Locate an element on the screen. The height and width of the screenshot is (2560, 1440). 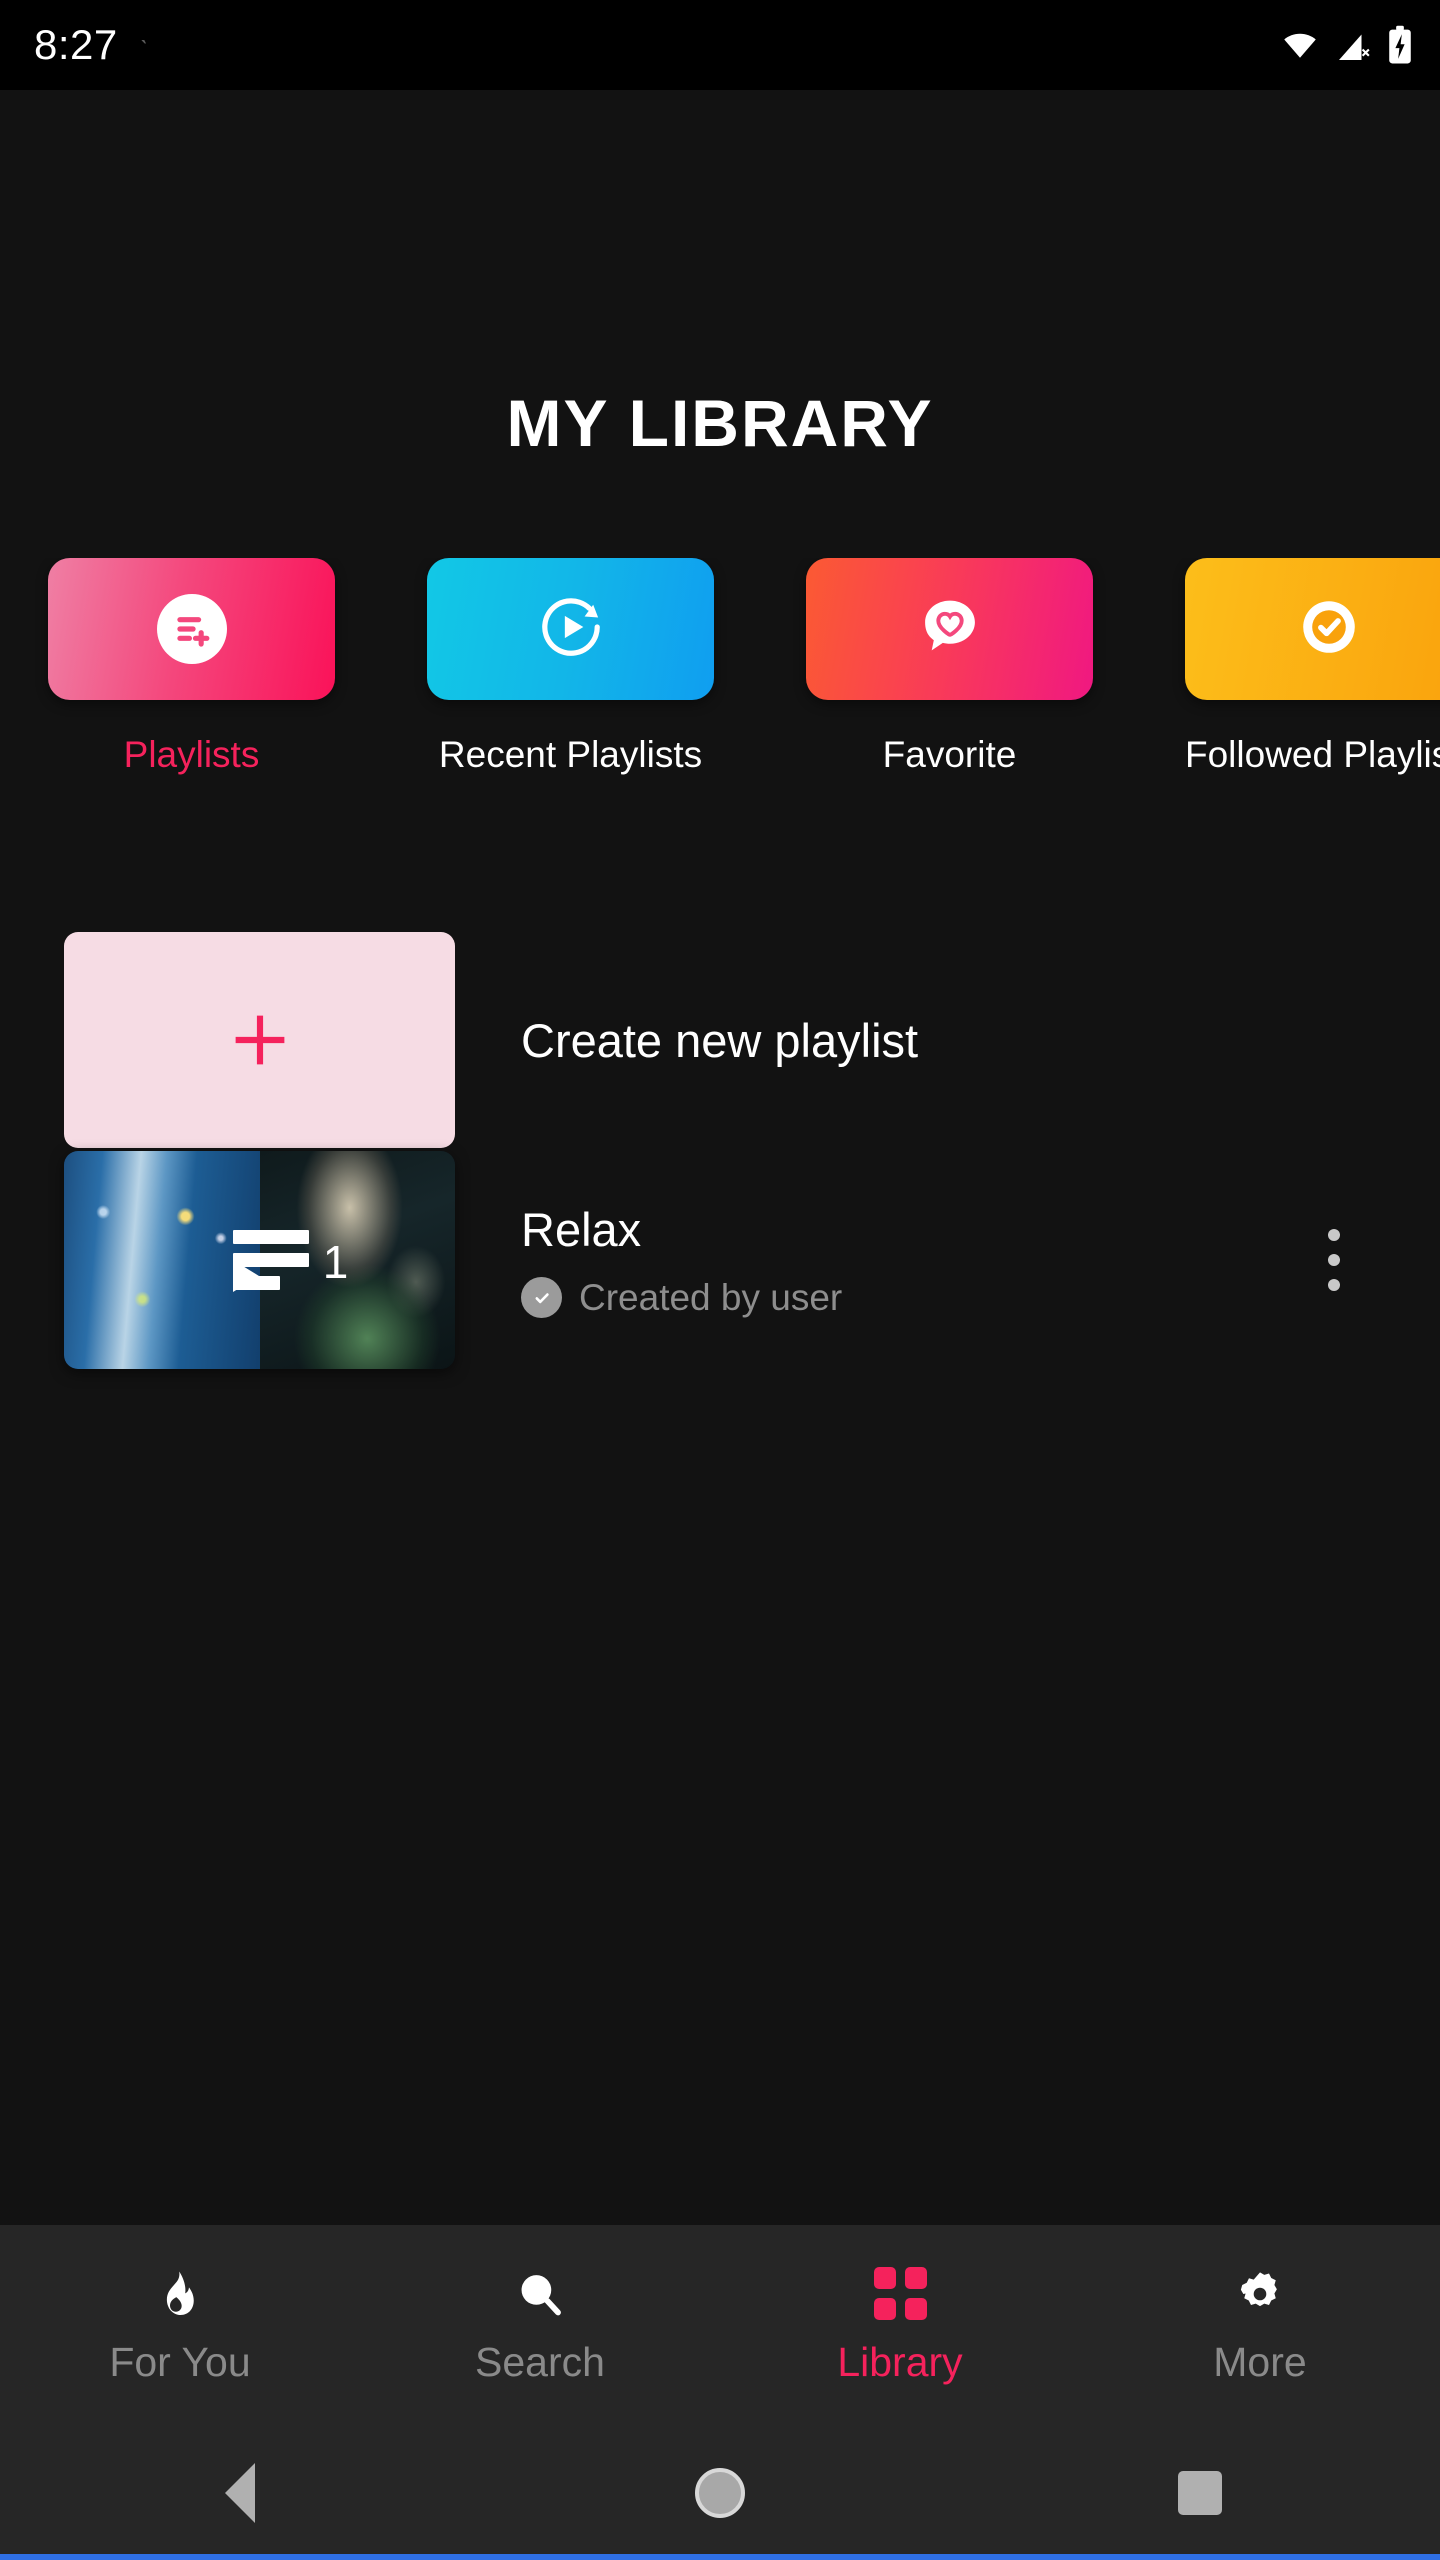
square-recents-icon is located at coordinates (1200, 2492).